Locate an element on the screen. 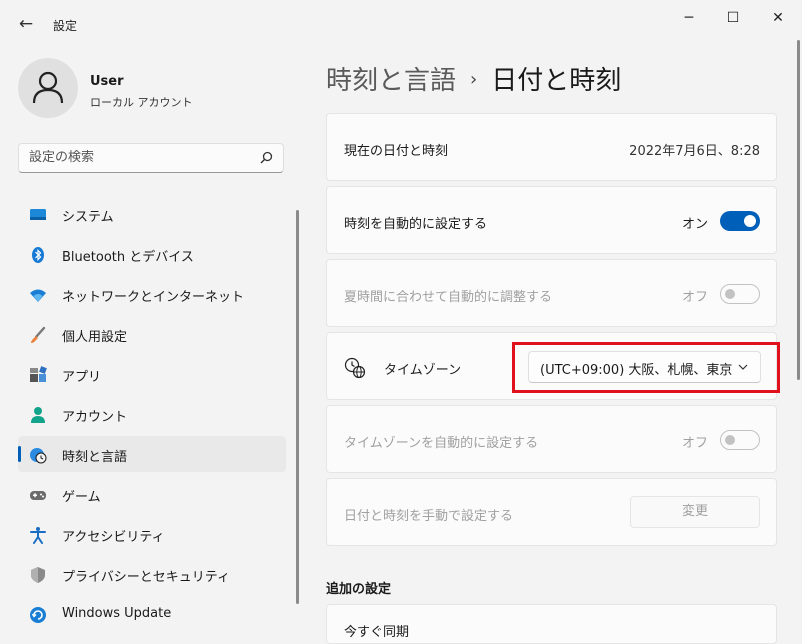  user-profile: User ローカル アカウント is located at coordinates (158, 90).